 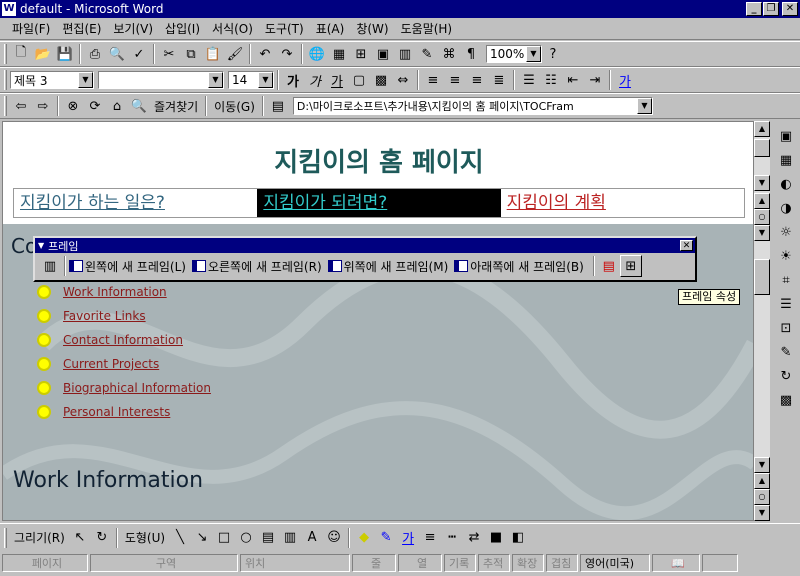 What do you see at coordinates (786, 280) in the screenshot?
I see `crop-icon: ⌗` at bounding box center [786, 280].